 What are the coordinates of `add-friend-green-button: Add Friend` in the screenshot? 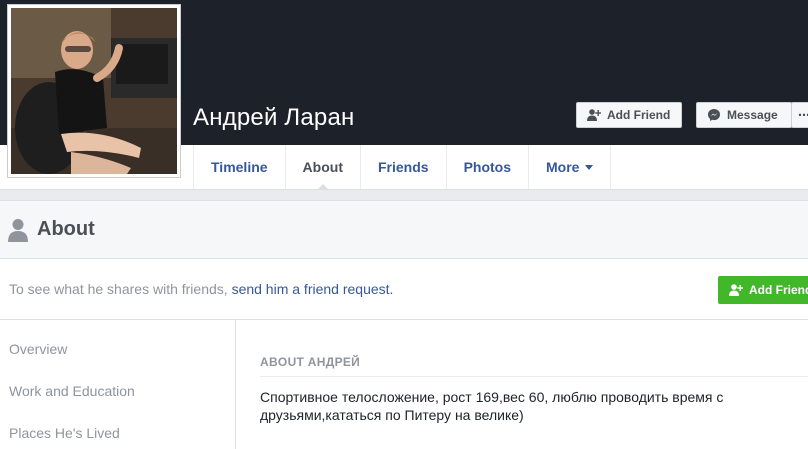 It's located at (763, 290).